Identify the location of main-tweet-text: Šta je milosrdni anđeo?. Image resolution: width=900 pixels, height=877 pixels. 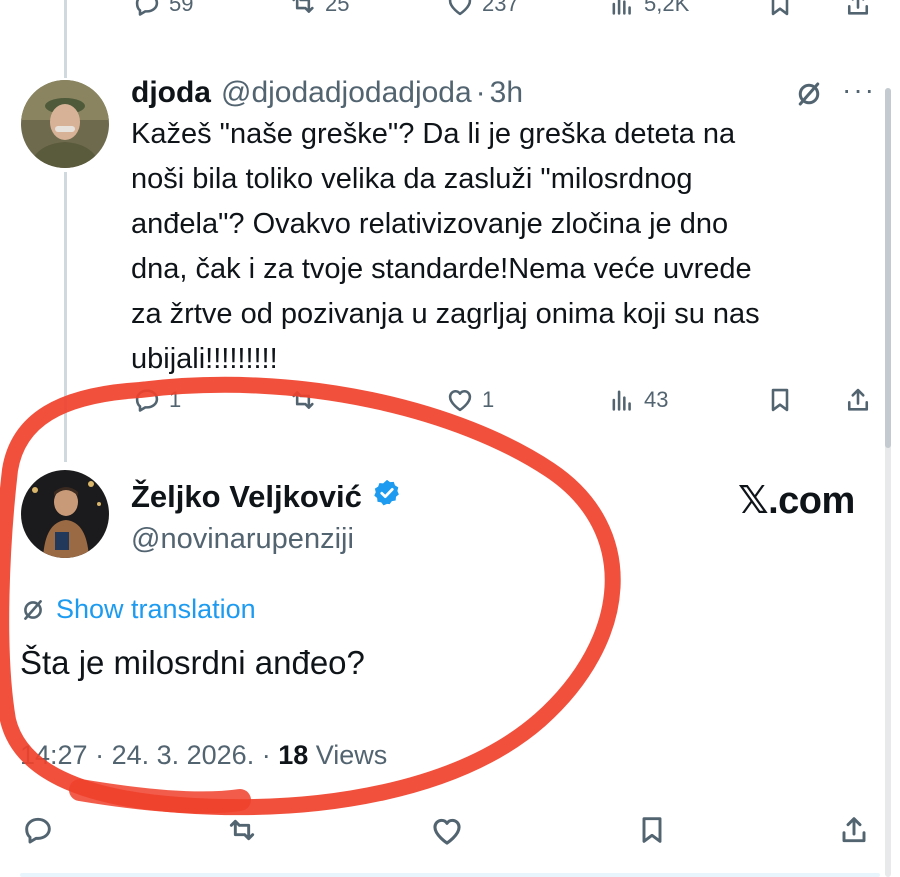
(192, 662).